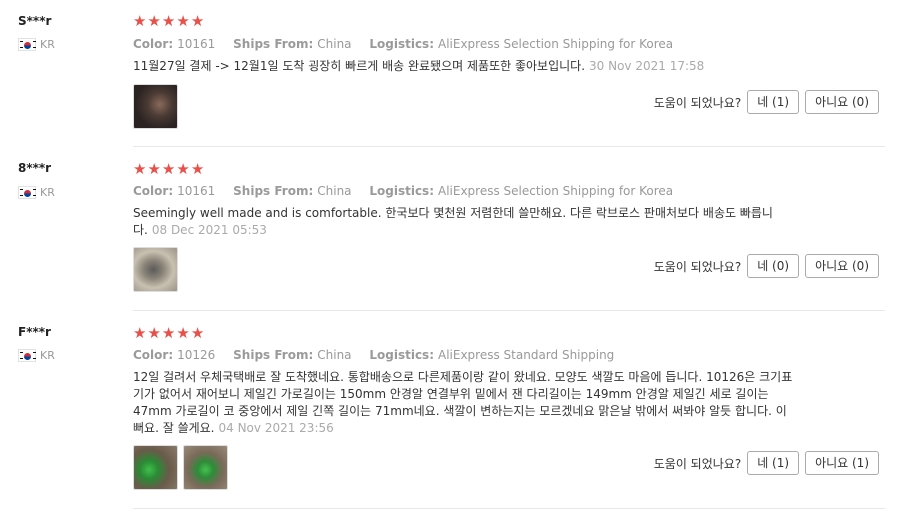 Image resolution: width=900 pixels, height=519 pixels. Describe the element at coordinates (34, 332) in the screenshot. I see `reviewer-name: F***r` at that location.